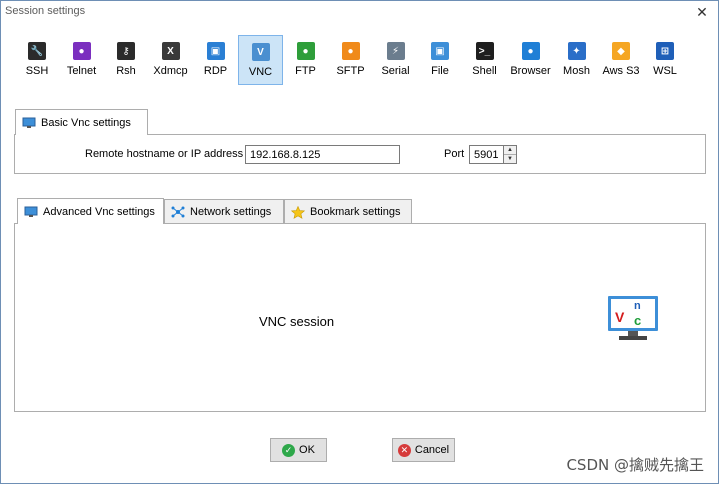 The width and height of the screenshot is (719, 484). What do you see at coordinates (665, 51) in the screenshot?
I see `wsl-windows-icon: ⊞` at bounding box center [665, 51].